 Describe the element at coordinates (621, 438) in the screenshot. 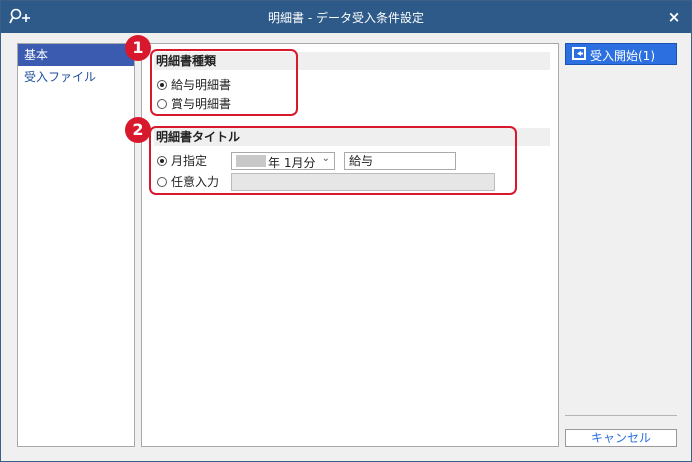

I see `cancel-button: キャンセル` at that location.